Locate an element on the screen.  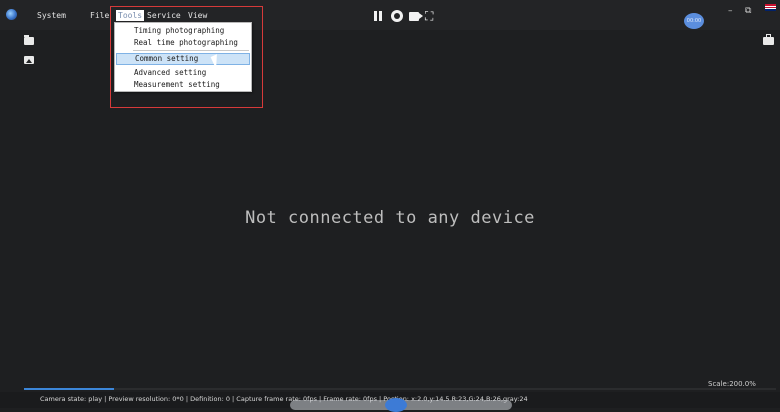
app-logo-icon is located at coordinates (11, 14).